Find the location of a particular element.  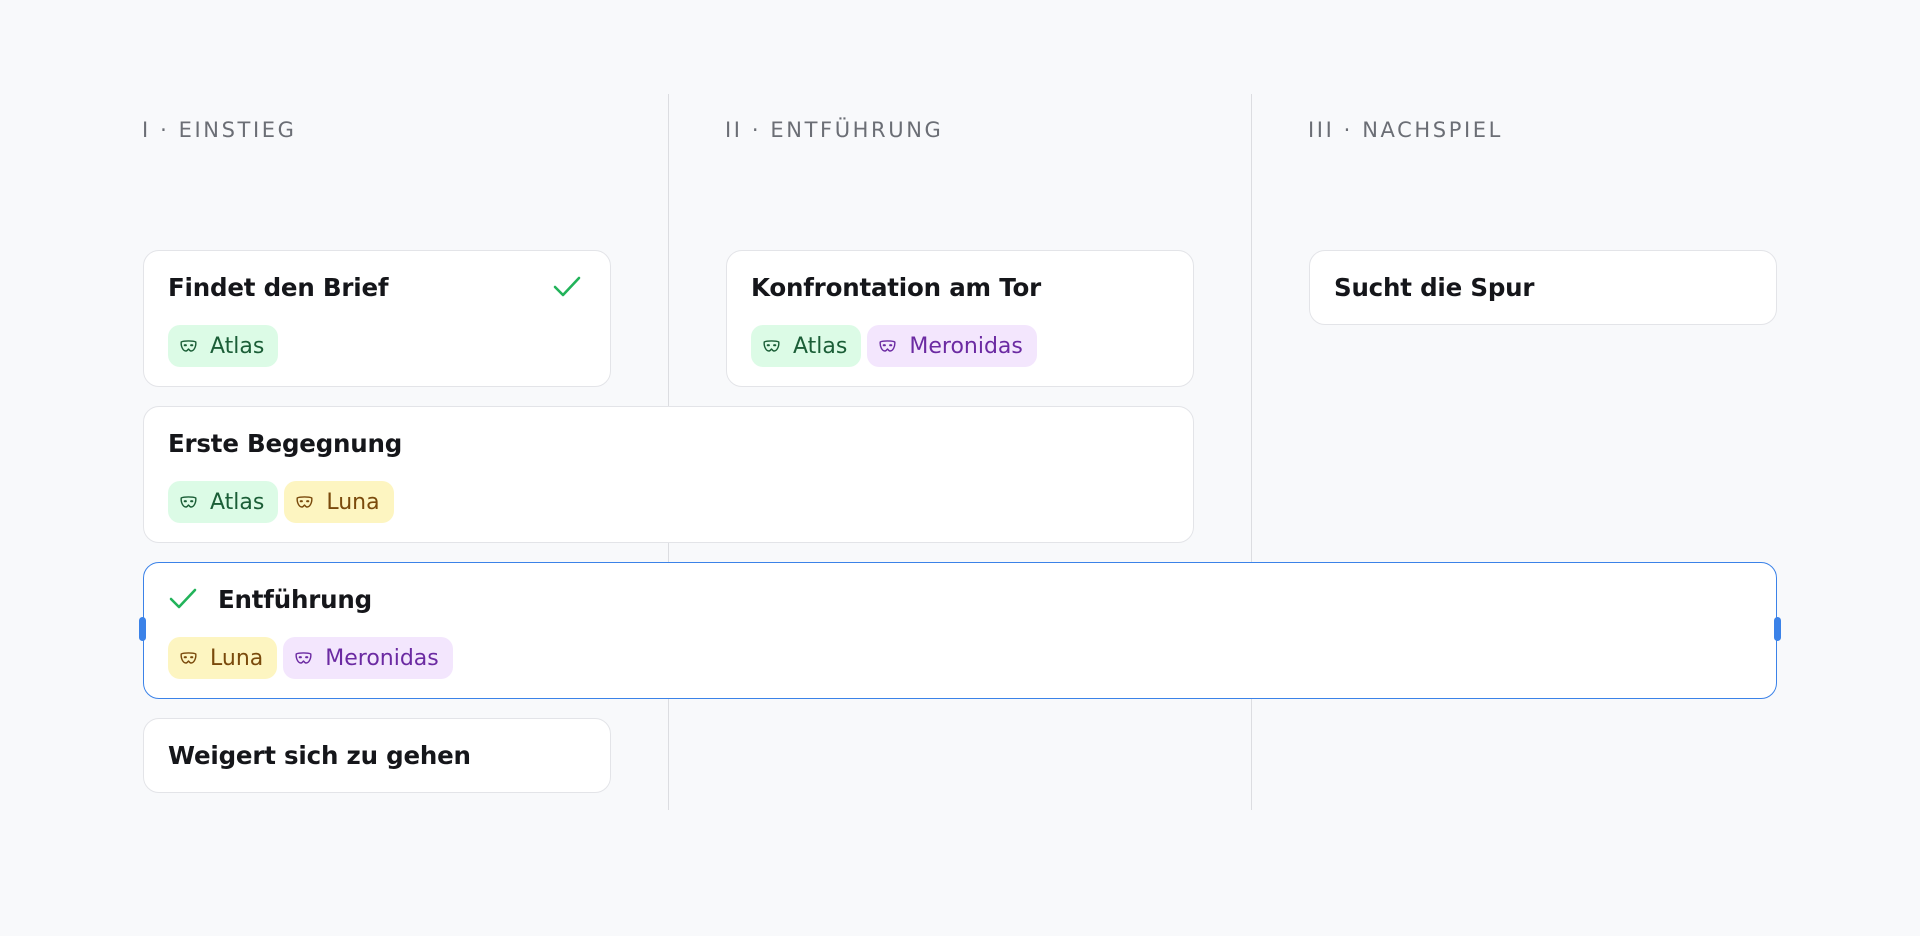

card-weigert-sich-zu-gehen: Weigert sich zu gehen is located at coordinates (377, 755).